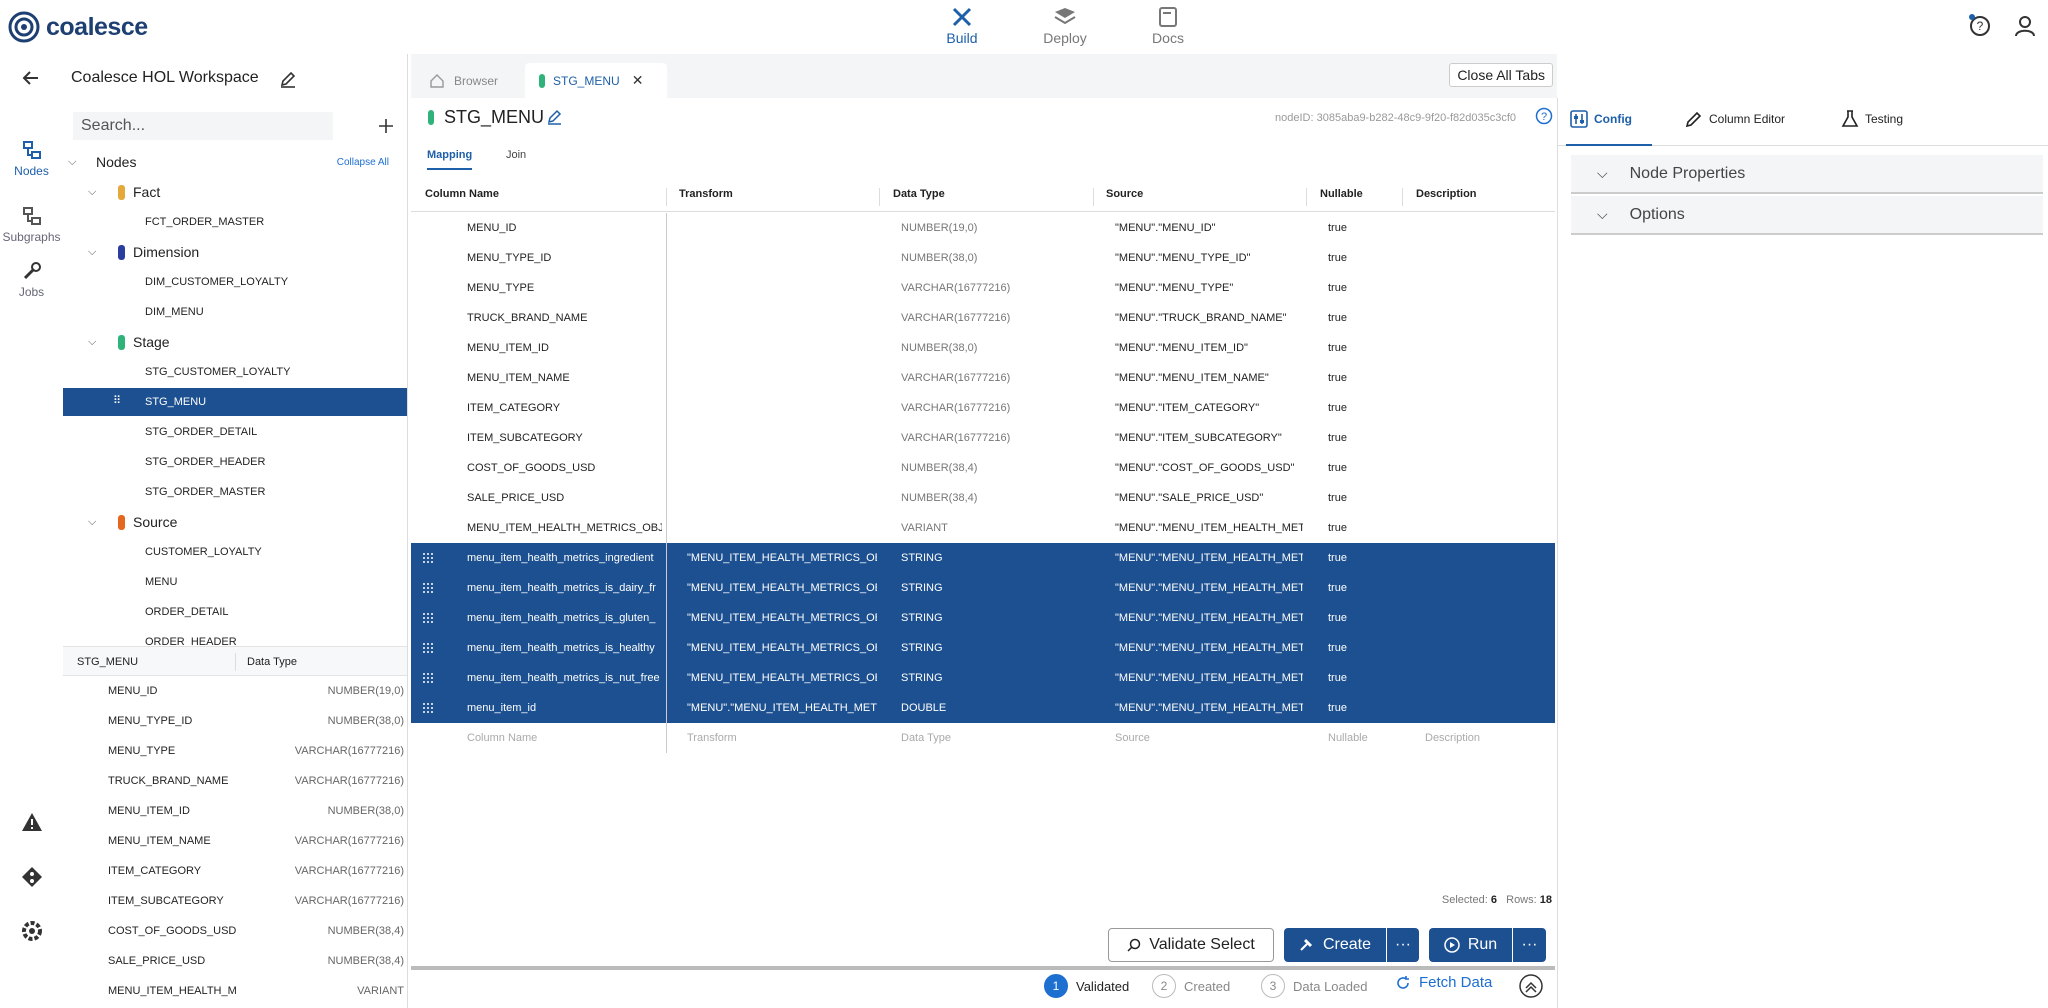  What do you see at coordinates (1470, 945) in the screenshot?
I see `run-button: Run` at bounding box center [1470, 945].